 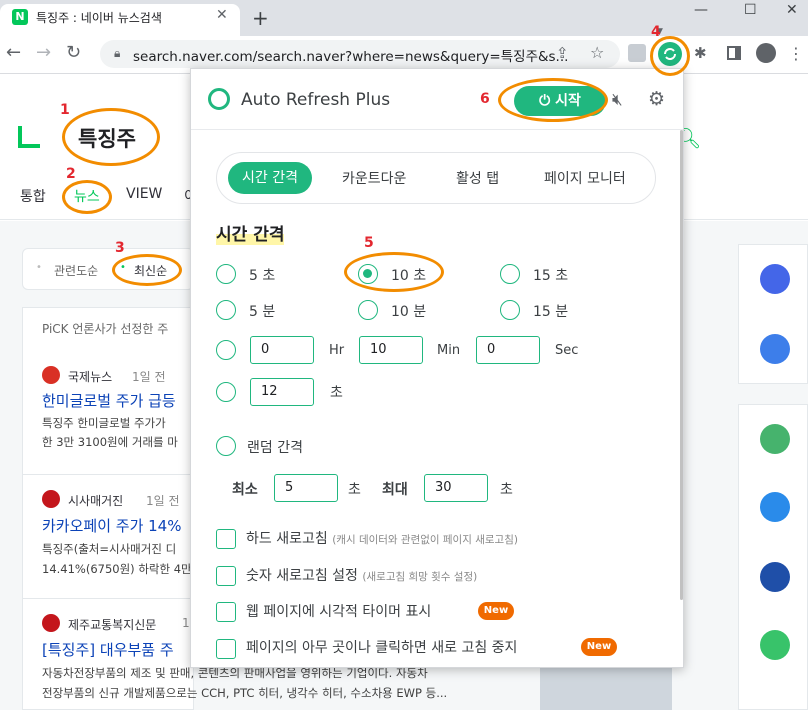 I want to click on article-title: 카카오페이 주가 14%, so click(x=111, y=525).